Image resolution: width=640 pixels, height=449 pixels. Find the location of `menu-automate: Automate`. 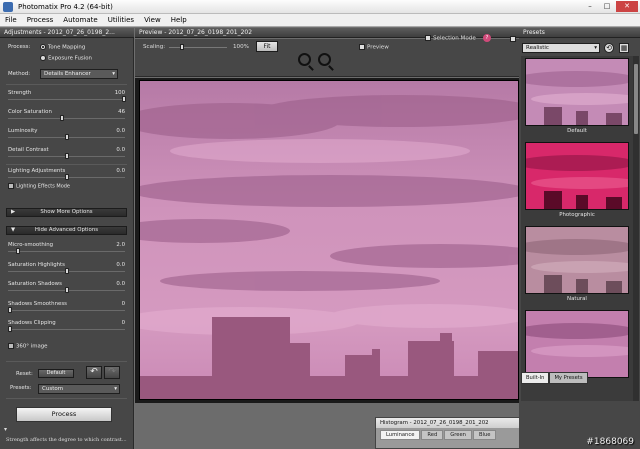

menu-automate: Automate is located at coordinates (80, 20).